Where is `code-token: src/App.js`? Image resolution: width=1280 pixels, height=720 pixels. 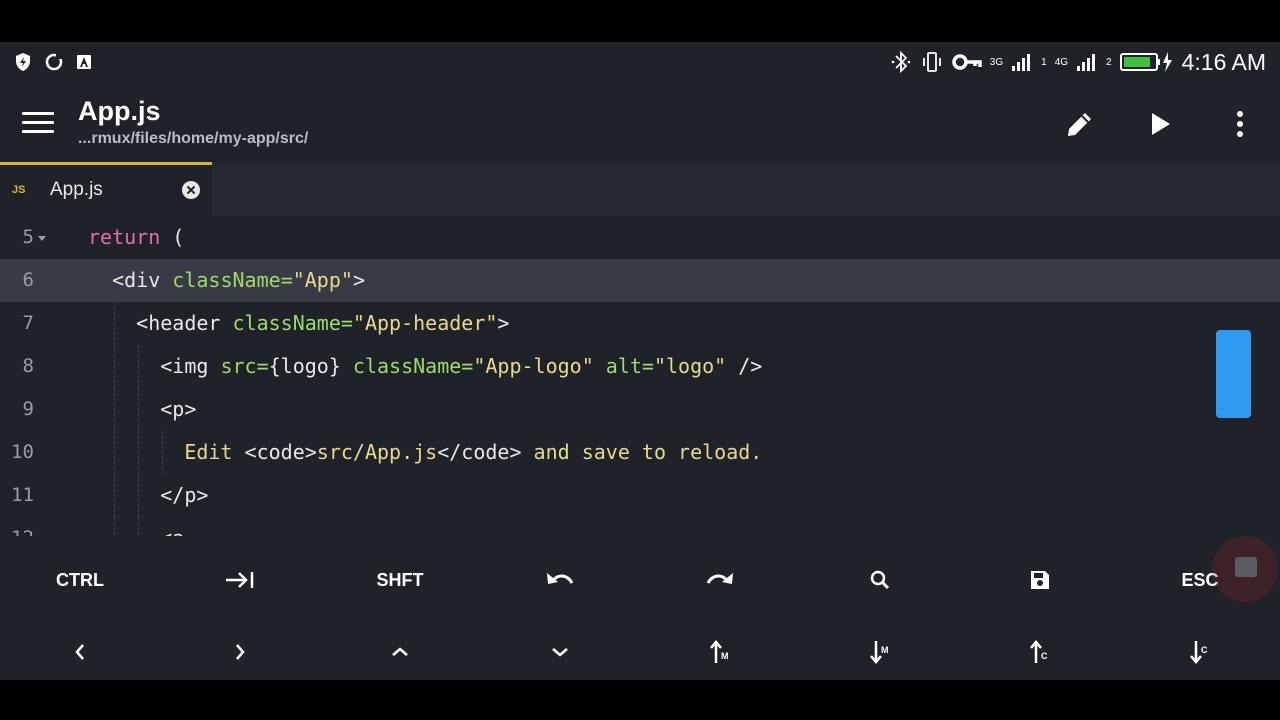
code-token: src/App.js is located at coordinates (377, 452).